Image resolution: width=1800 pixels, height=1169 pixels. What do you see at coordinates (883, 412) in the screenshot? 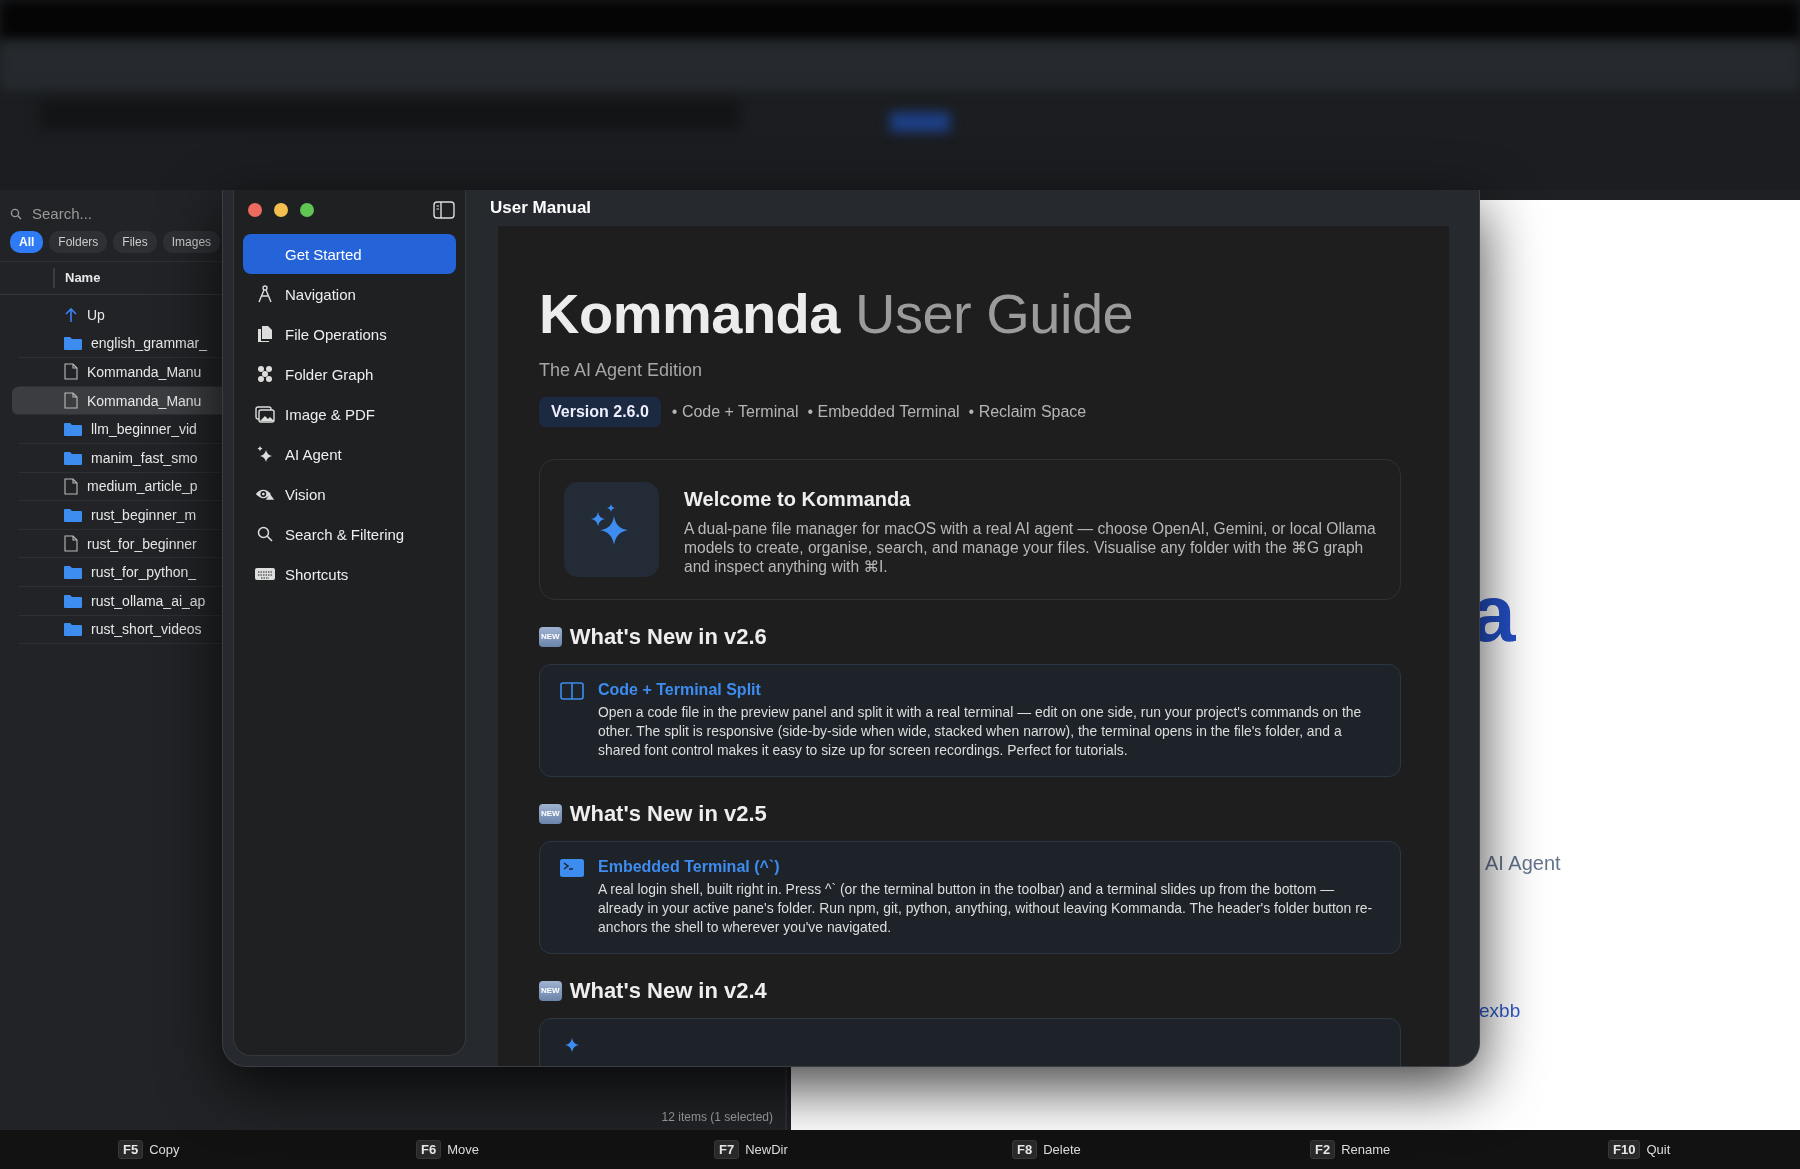
I see `highlight-tag: • Embedded Terminal` at bounding box center [883, 412].